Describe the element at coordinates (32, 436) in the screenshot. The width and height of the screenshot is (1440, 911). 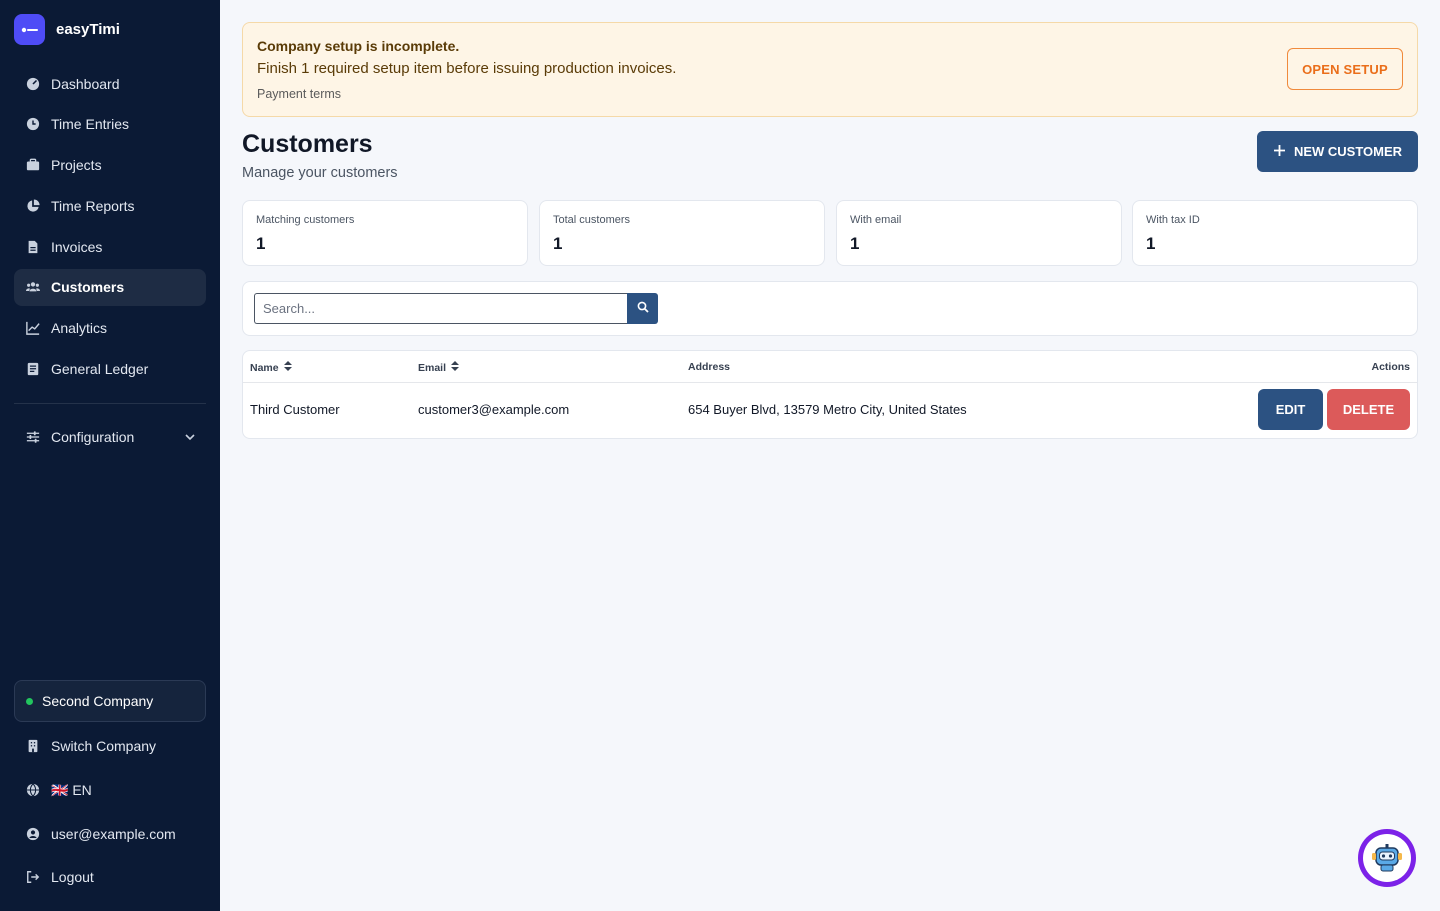
I see `sliders-icon` at that location.